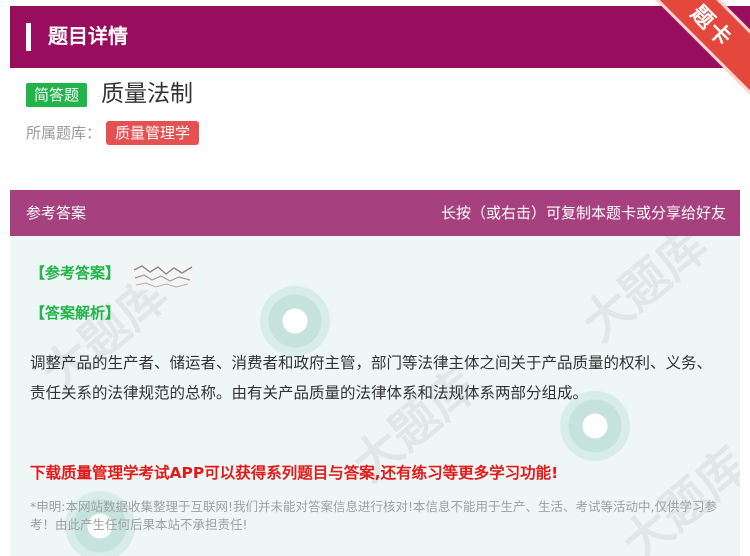 The image size is (750, 556). What do you see at coordinates (88, 36) in the screenshot?
I see `page-title: 题目详情` at bounding box center [88, 36].